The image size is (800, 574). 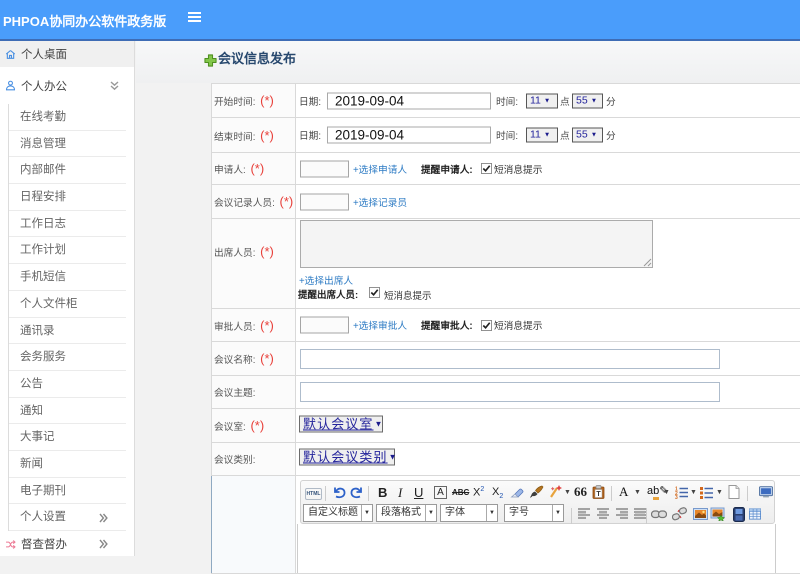 What do you see at coordinates (598, 494) in the screenshot?
I see `svg-text: T` at bounding box center [598, 494].